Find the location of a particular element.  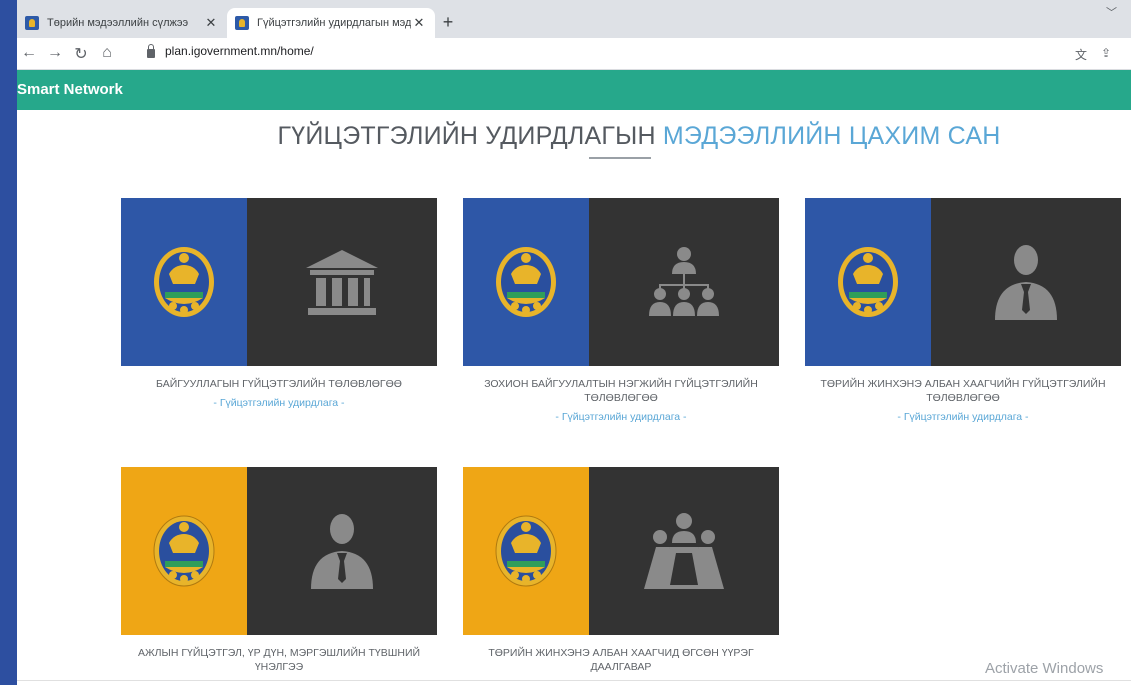

browser-tab-active: Гүйцэтгэлийн удирдлагын мэдэ ✕ is located at coordinates (331, 23).